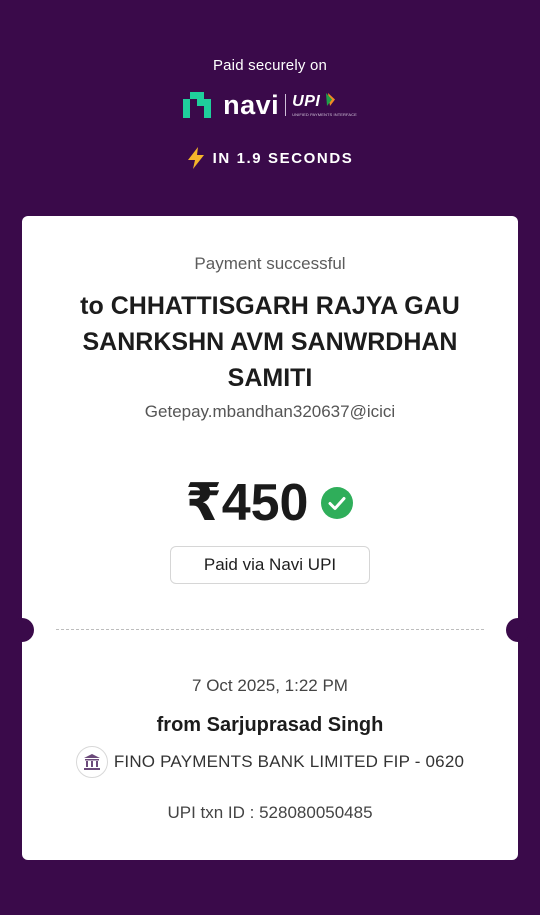 This screenshot has height=915, width=540. I want to click on paid-via-chip: Paid via Navi UPI, so click(270, 565).